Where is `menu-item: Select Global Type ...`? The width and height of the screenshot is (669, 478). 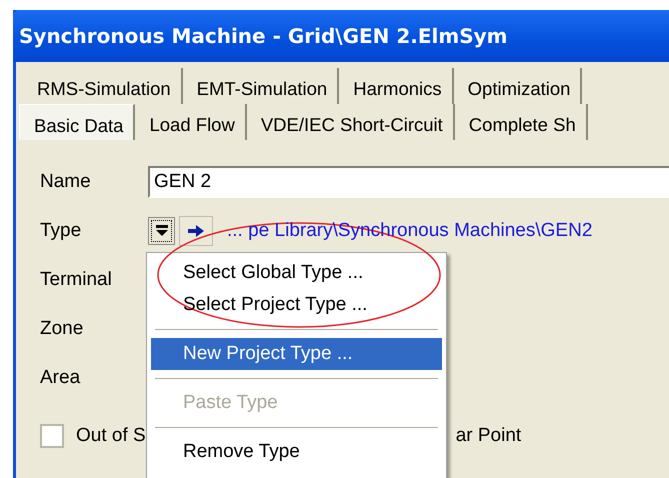
menu-item: Select Global Type ... is located at coordinates (296, 273).